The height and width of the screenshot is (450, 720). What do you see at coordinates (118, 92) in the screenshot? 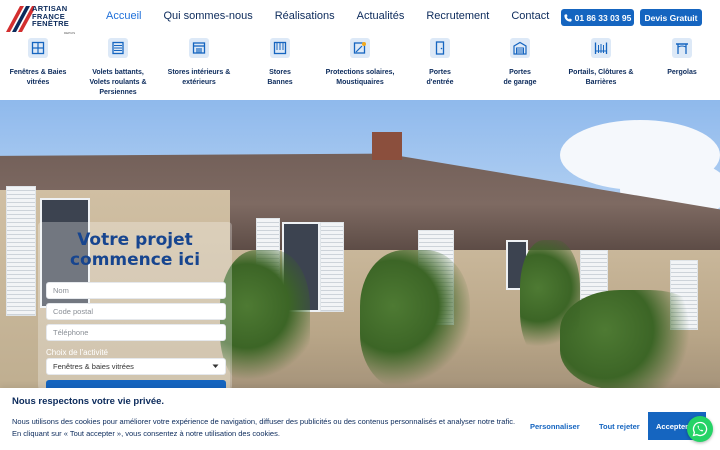
I see `category-label-line: Persiennes` at bounding box center [118, 92].